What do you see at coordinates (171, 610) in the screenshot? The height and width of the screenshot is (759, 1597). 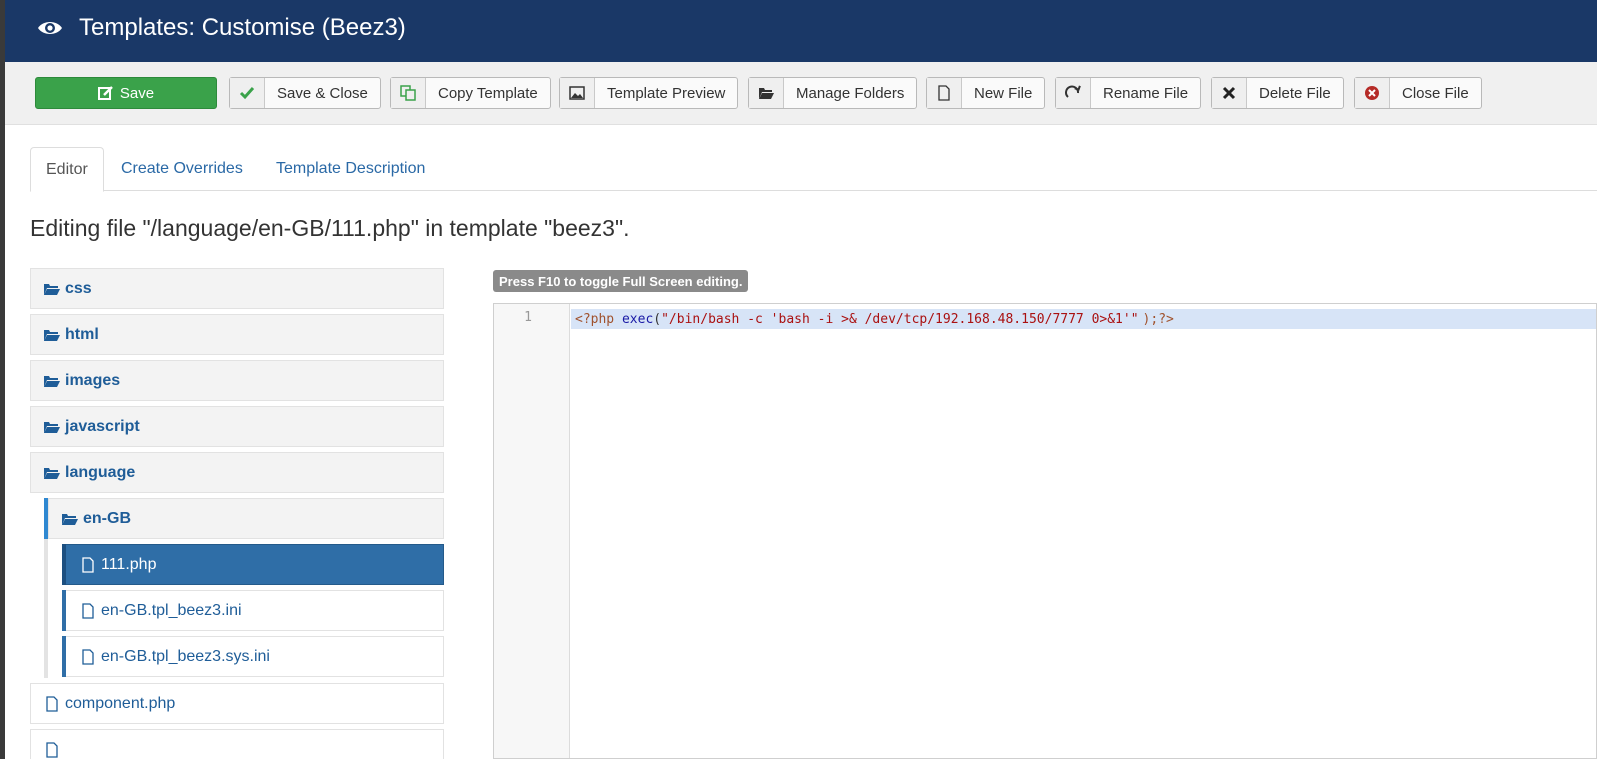 I see `file-label: en-GB.tpl_beez3.ini` at bounding box center [171, 610].